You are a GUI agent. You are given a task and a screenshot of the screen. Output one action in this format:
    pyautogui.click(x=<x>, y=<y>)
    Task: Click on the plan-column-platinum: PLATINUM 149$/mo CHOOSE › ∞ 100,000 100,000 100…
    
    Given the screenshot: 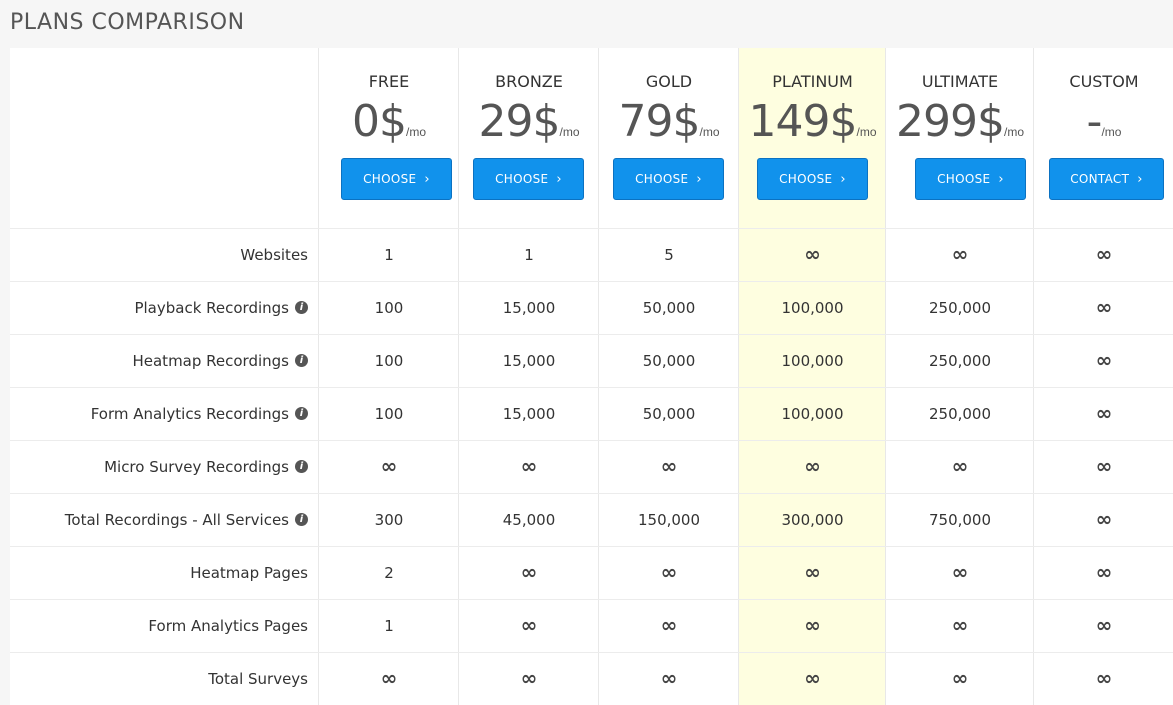 What is the action you would take?
    pyautogui.click(x=812, y=376)
    